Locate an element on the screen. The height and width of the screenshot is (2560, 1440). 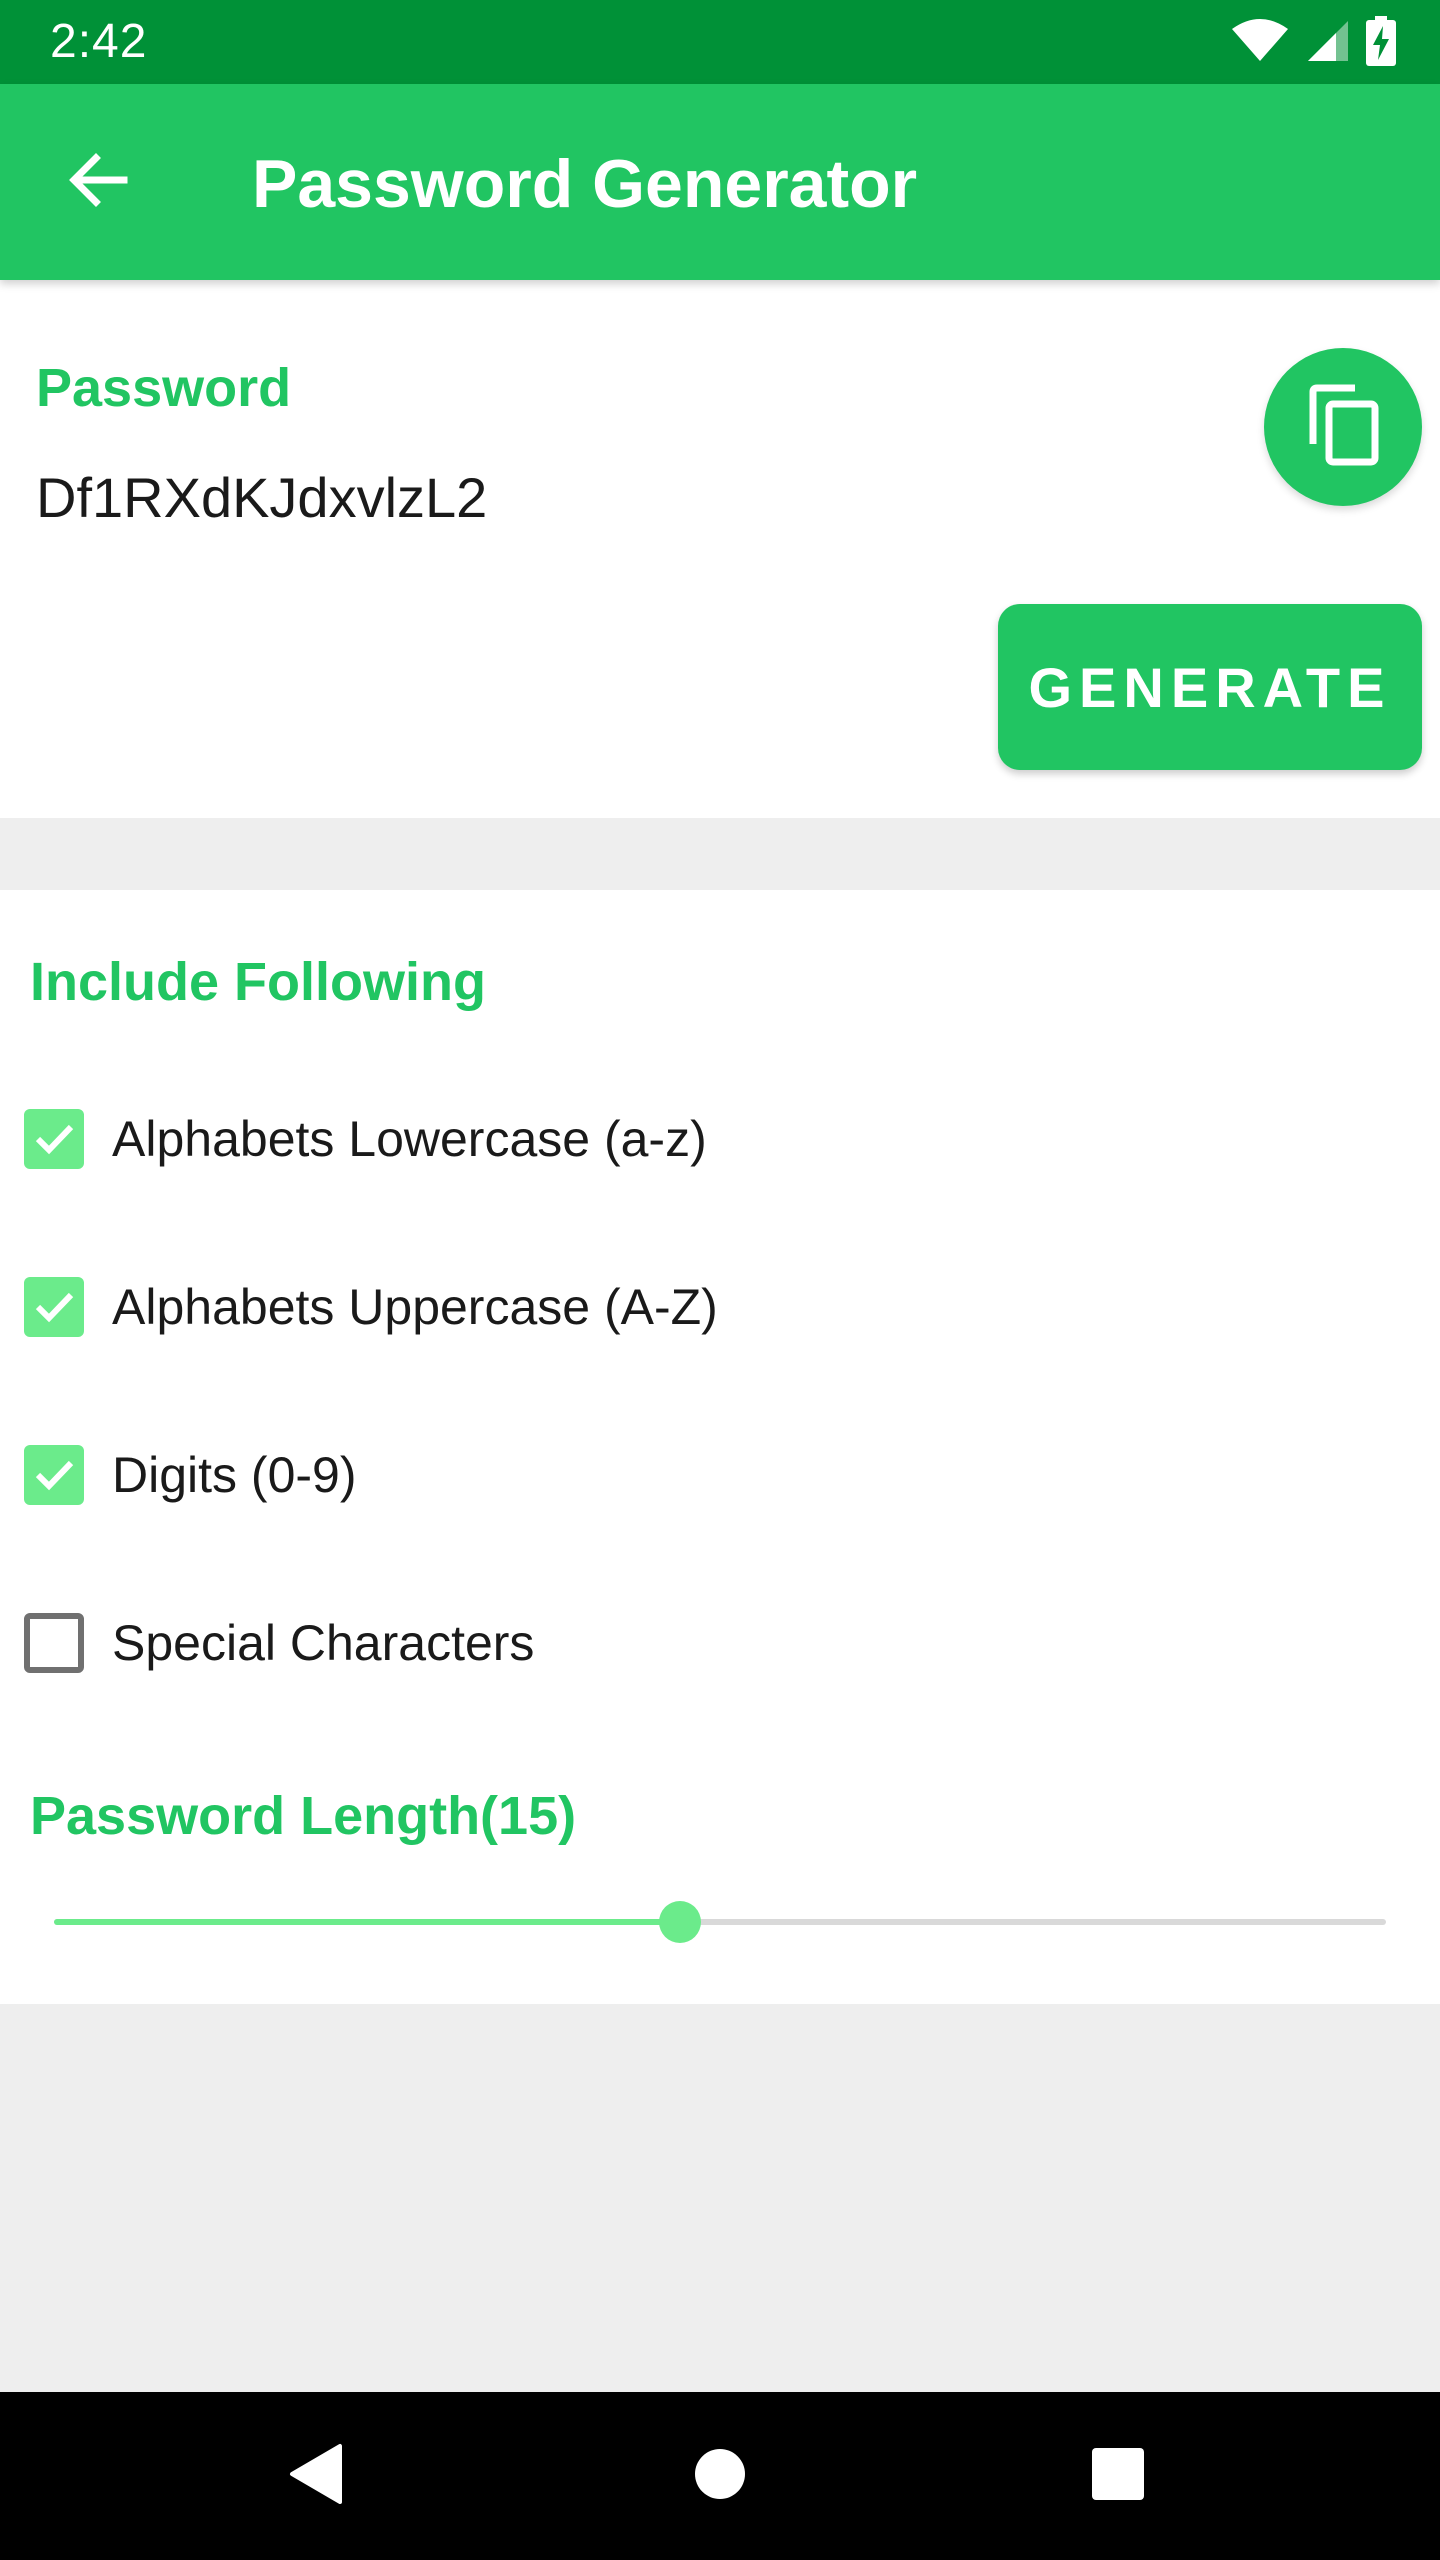
option-digits: Digits (0-9) is located at coordinates (190, 1475).